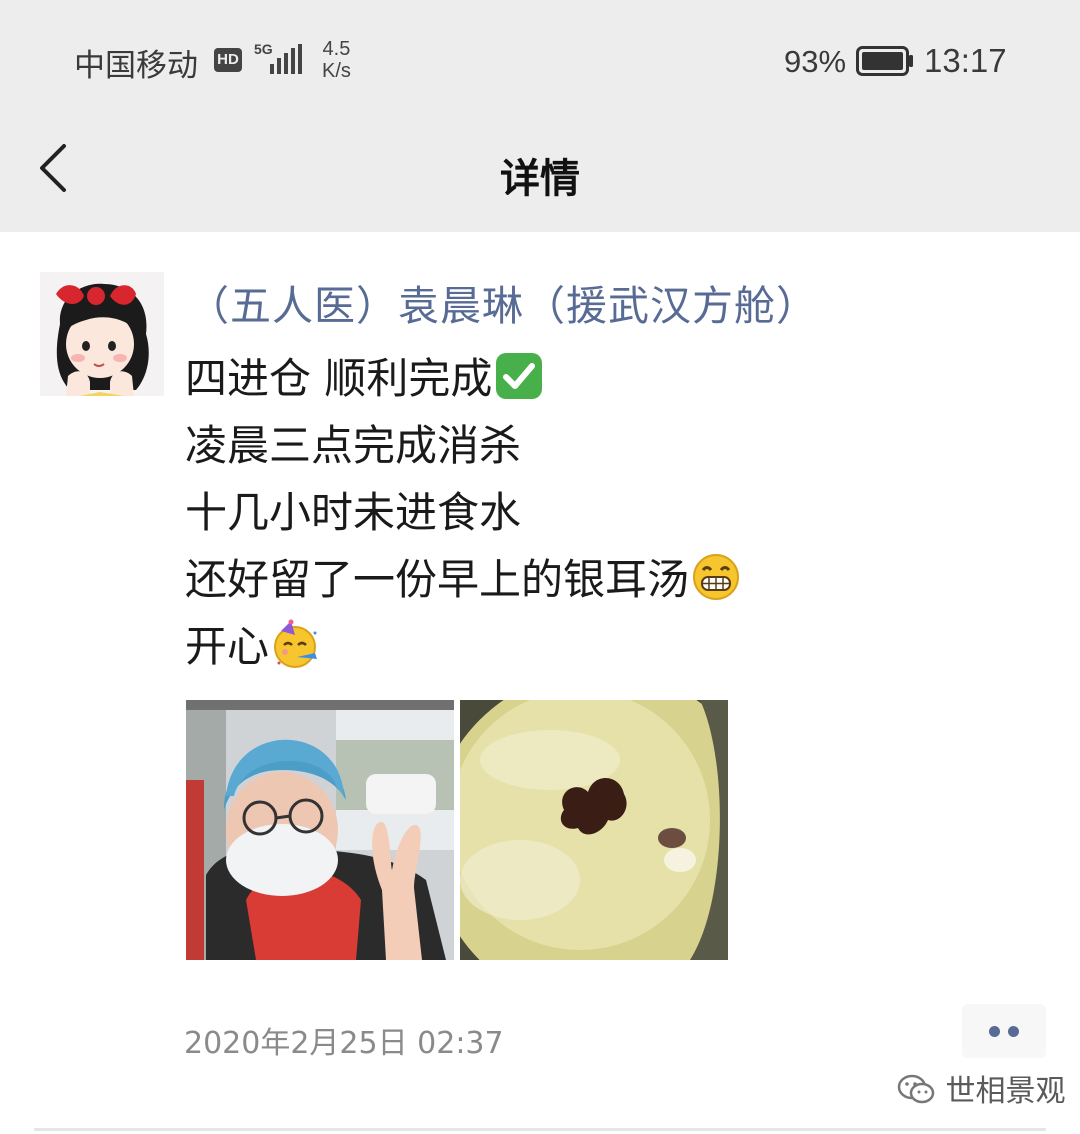 The image size is (1080, 1134). Describe the element at coordinates (594, 830) in the screenshot. I see `soup-photo` at that location.